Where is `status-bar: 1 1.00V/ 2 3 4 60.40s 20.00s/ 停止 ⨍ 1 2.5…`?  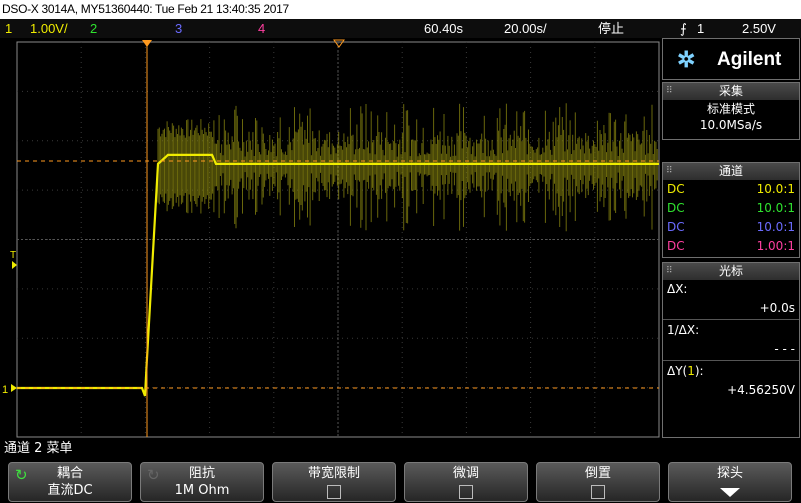
status-bar: 1 1.00V/ 2 3 4 60.40s 20.00s/ 停止 ⨍ 1 2.5… is located at coordinates (400, 28).